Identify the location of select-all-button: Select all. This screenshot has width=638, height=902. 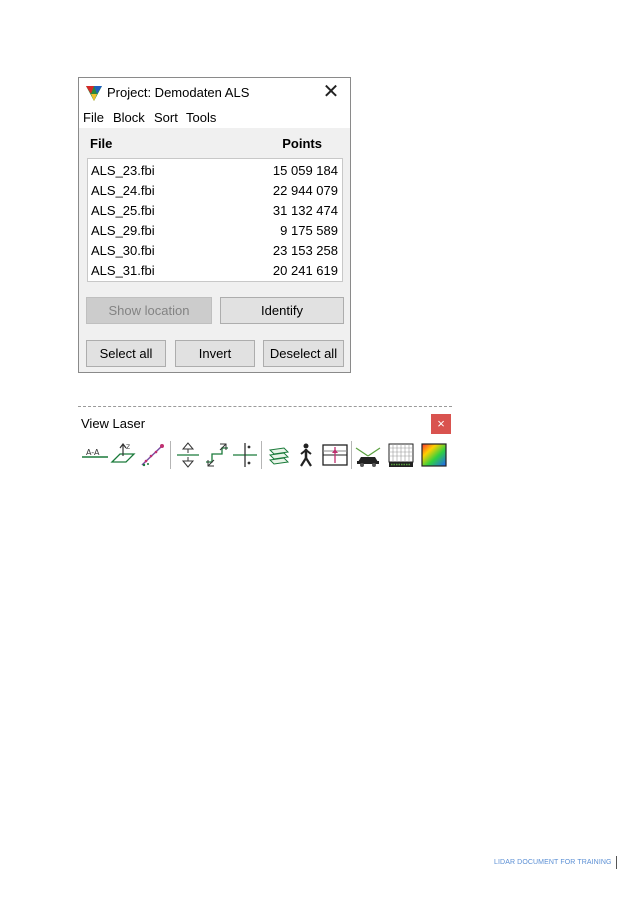
(126, 353).